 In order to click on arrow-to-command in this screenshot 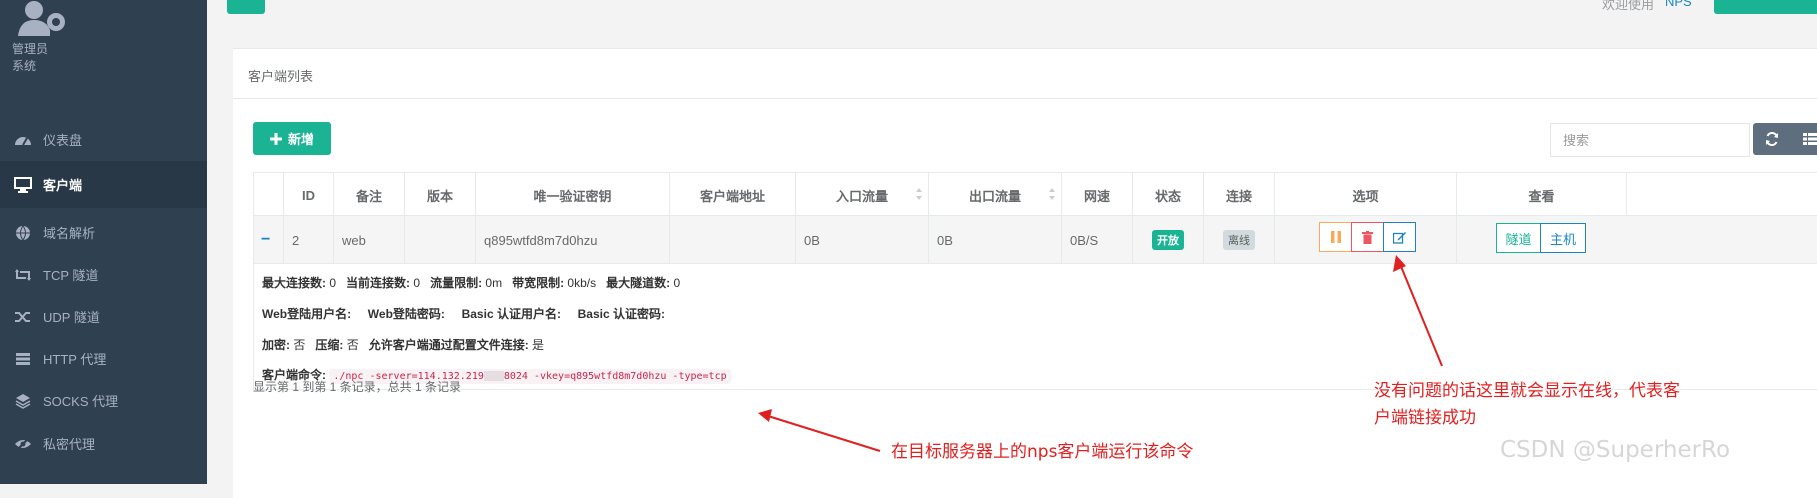, I will do `click(824, 433)`.